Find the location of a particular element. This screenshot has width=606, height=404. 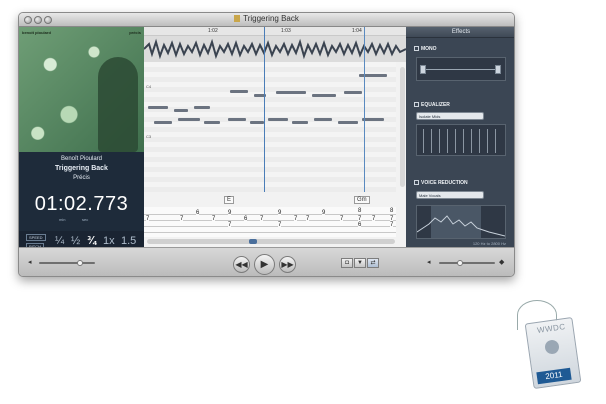

track-title: Triggering Back is located at coordinates (81, 168).